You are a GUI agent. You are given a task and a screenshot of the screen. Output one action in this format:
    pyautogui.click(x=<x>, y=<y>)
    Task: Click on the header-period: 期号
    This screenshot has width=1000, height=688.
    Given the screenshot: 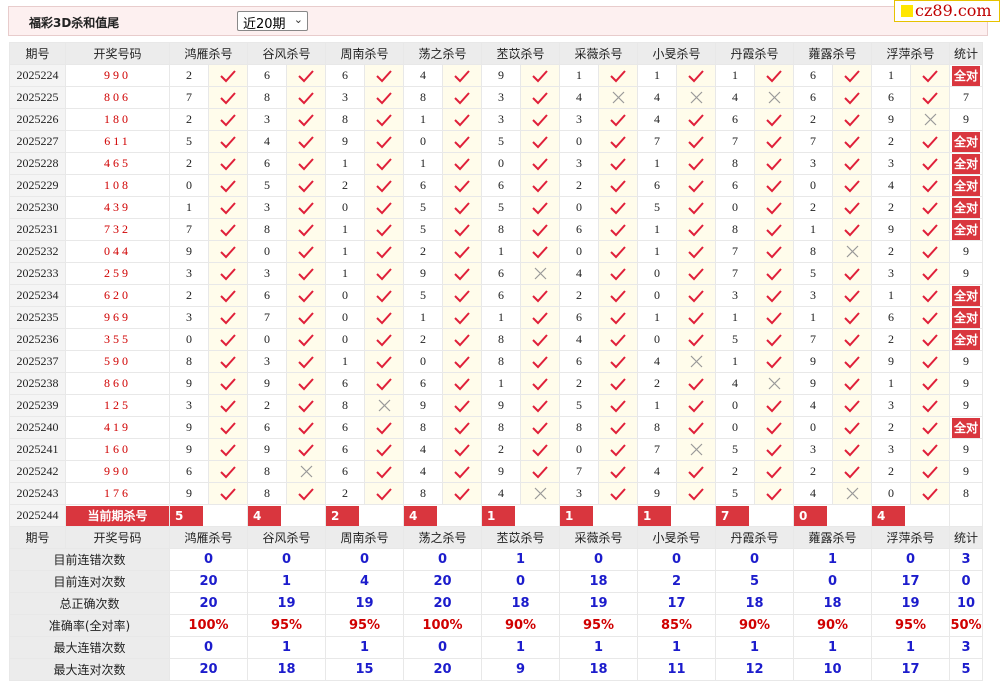 What is the action you would take?
    pyautogui.click(x=37, y=53)
    